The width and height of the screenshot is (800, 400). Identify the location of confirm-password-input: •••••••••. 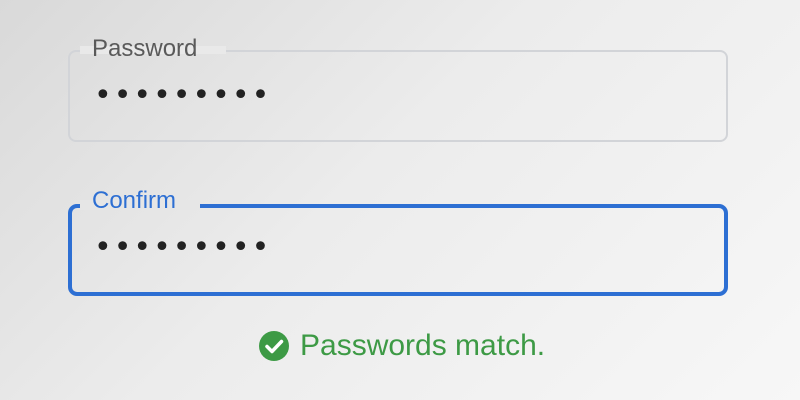
(394, 248).